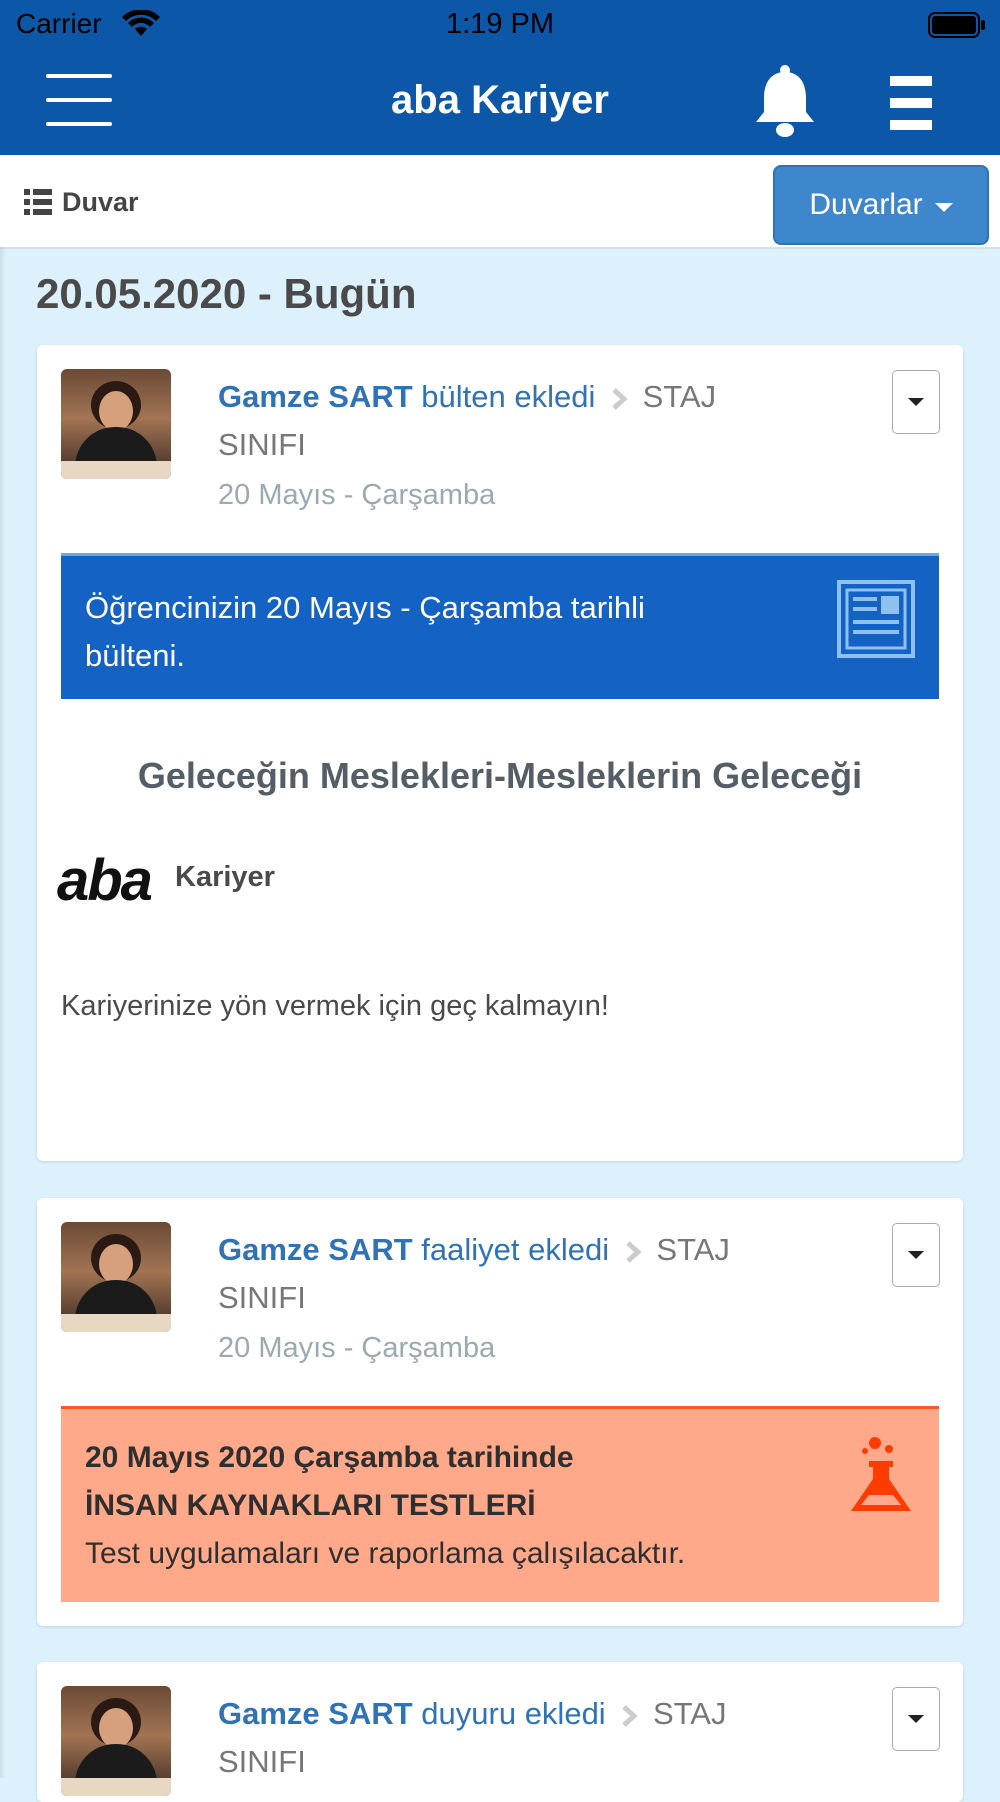 The image size is (1000, 1802). Describe the element at coordinates (310, 1505) in the screenshot. I see `activity-title: İNSAN KAYNAKLARI TESTLERİ` at that location.